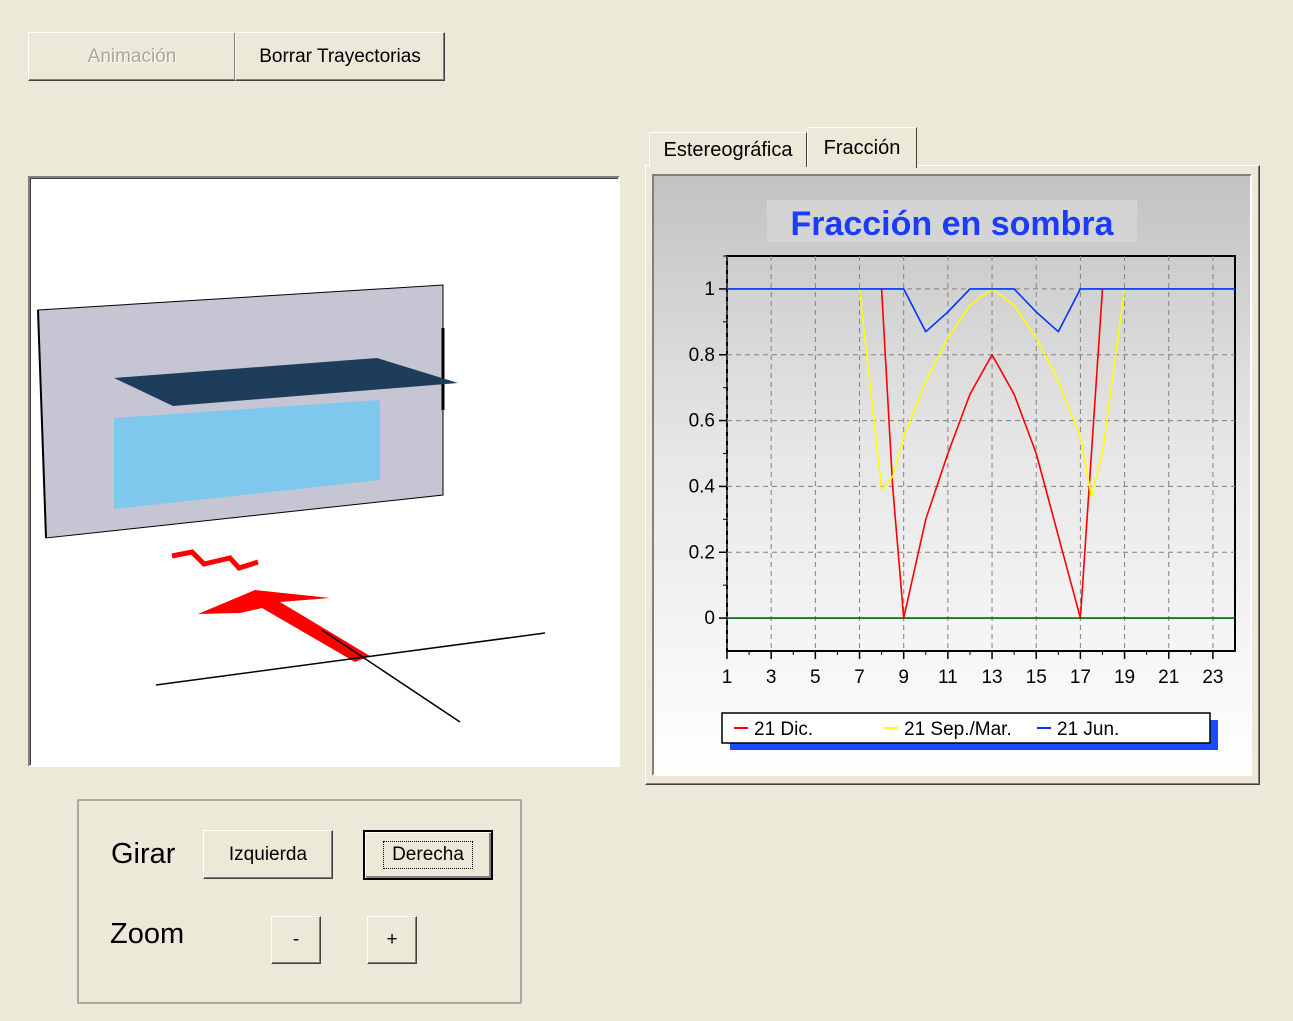  I want to click on chart-title: Fracción en sombra, so click(952, 224).